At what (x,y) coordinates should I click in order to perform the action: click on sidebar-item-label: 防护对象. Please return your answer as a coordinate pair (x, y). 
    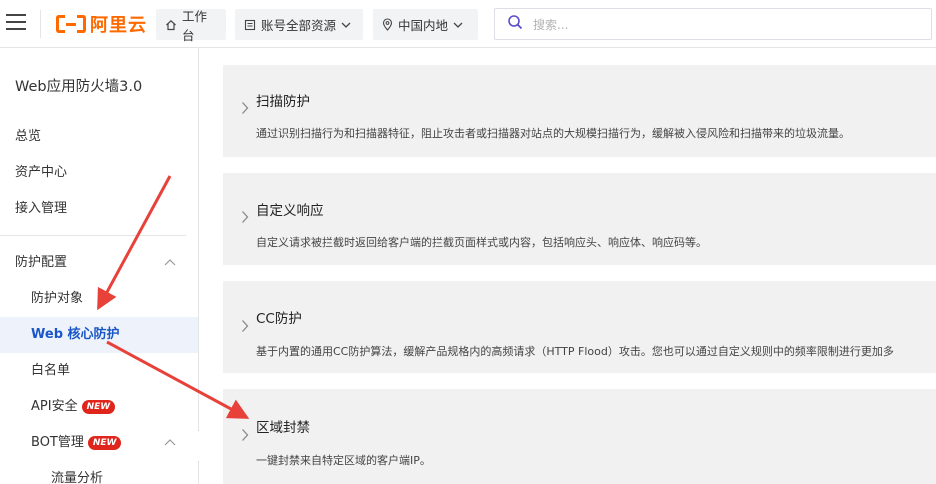
    Looking at the image, I should click on (57, 298).